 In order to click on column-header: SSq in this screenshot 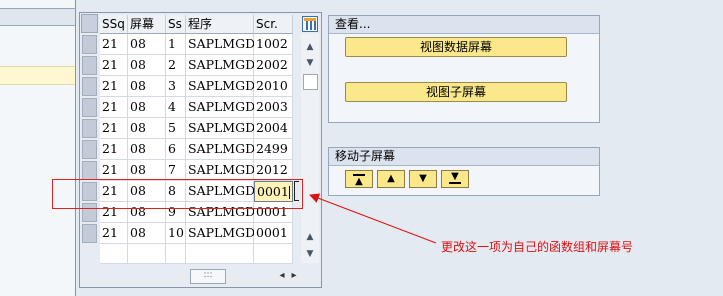, I will do `click(114, 24)`.